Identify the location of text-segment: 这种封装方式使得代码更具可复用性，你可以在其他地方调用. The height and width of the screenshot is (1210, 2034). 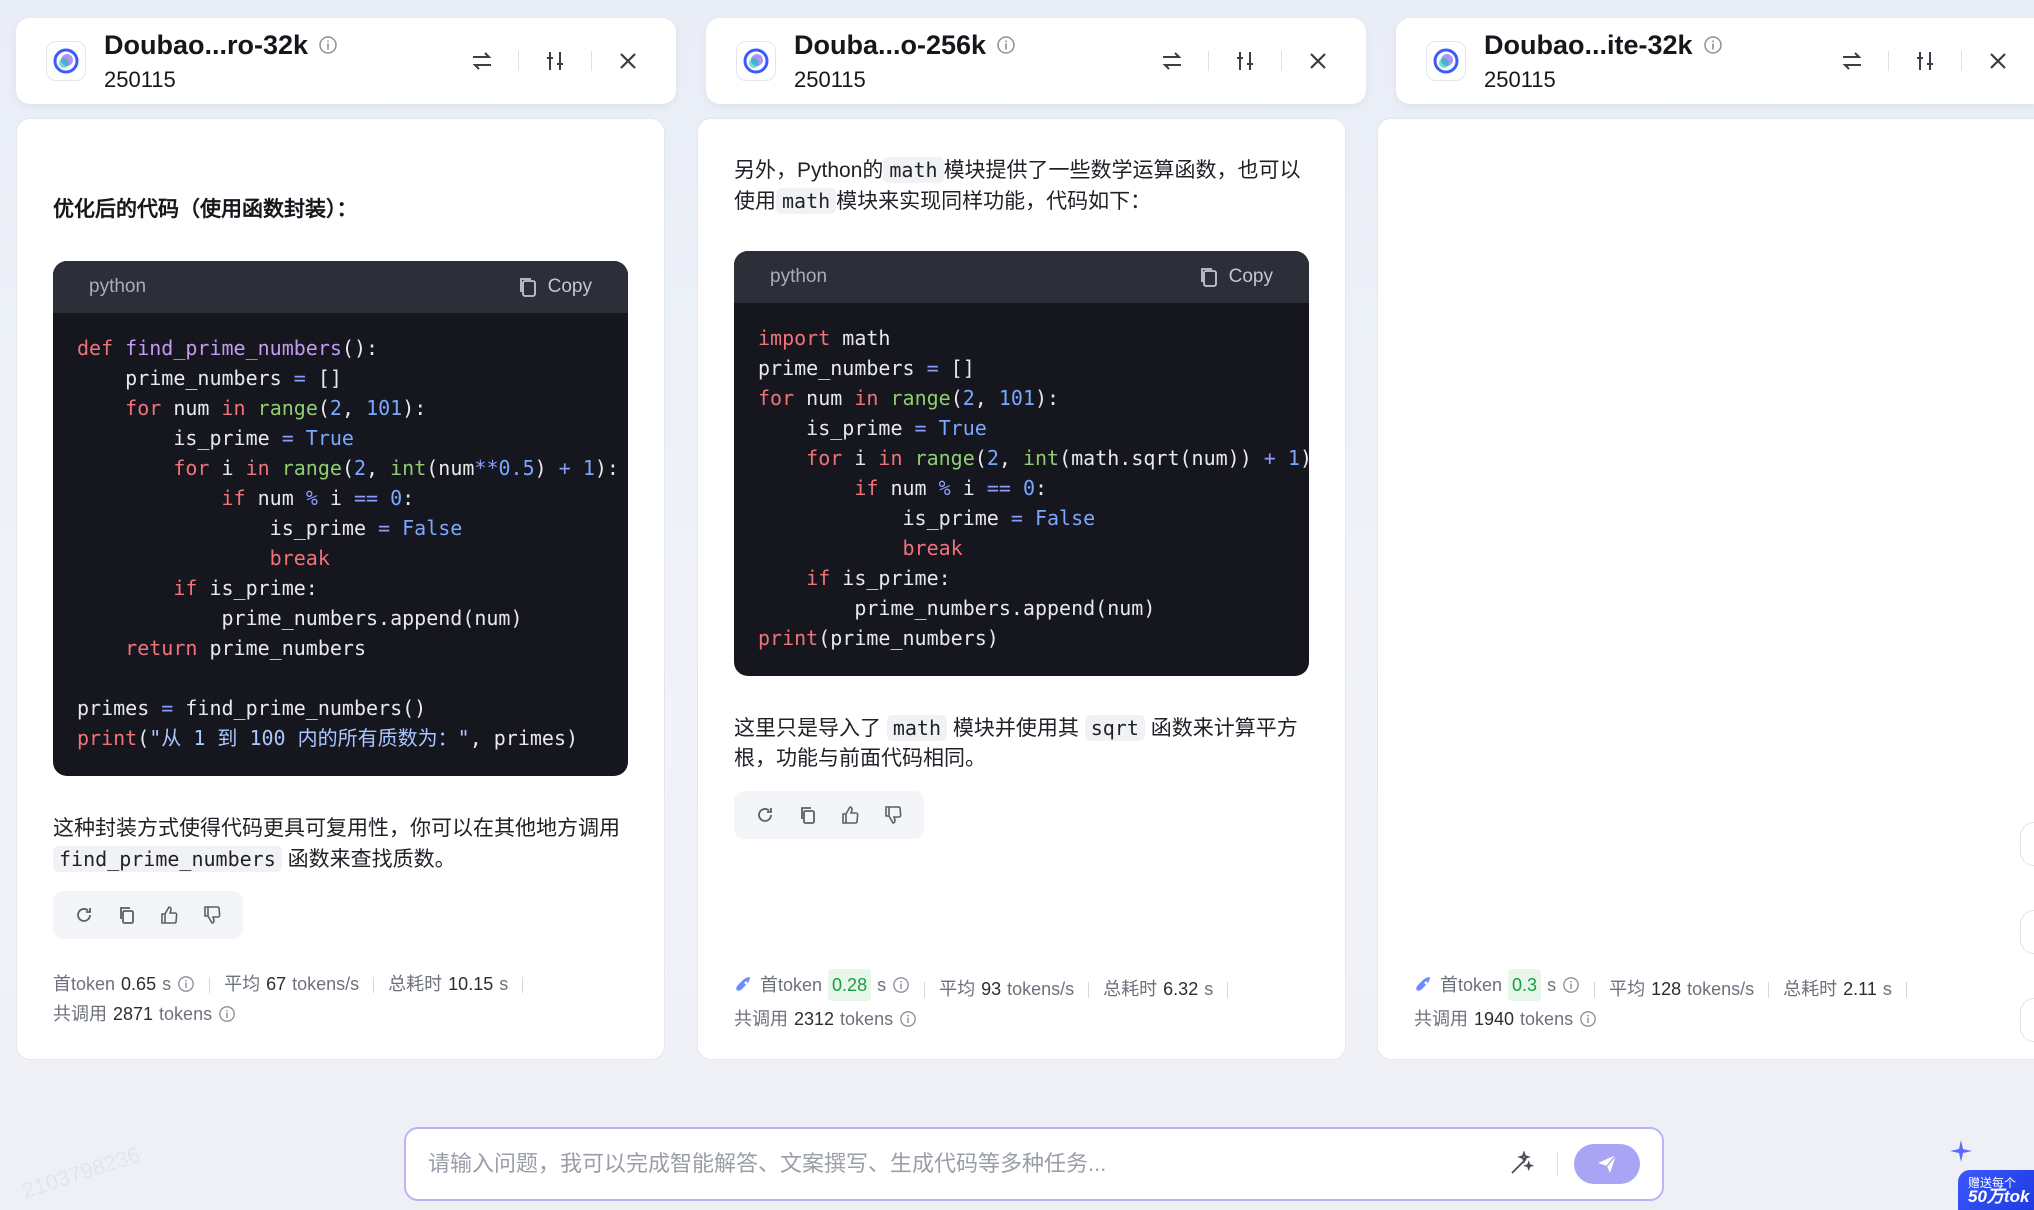
(336, 828).